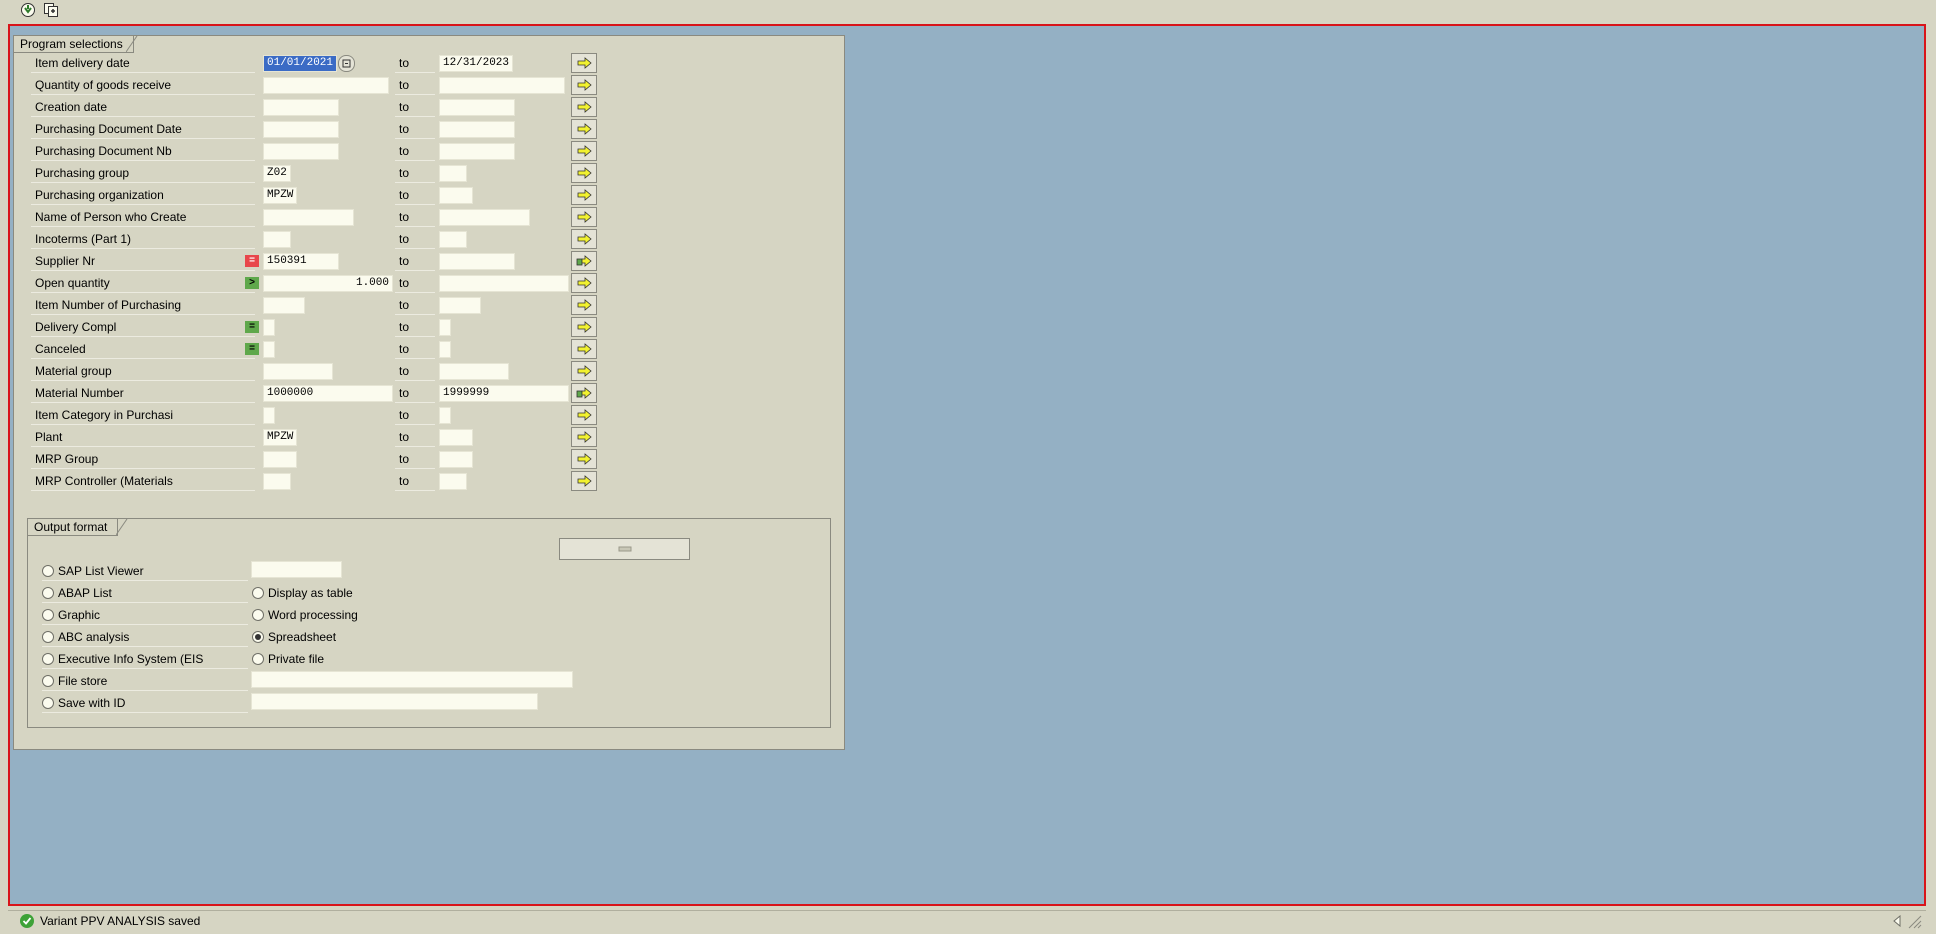 The width and height of the screenshot is (1936, 934). Describe the element at coordinates (277, 173) in the screenshot. I see `from-field: Z02` at that location.